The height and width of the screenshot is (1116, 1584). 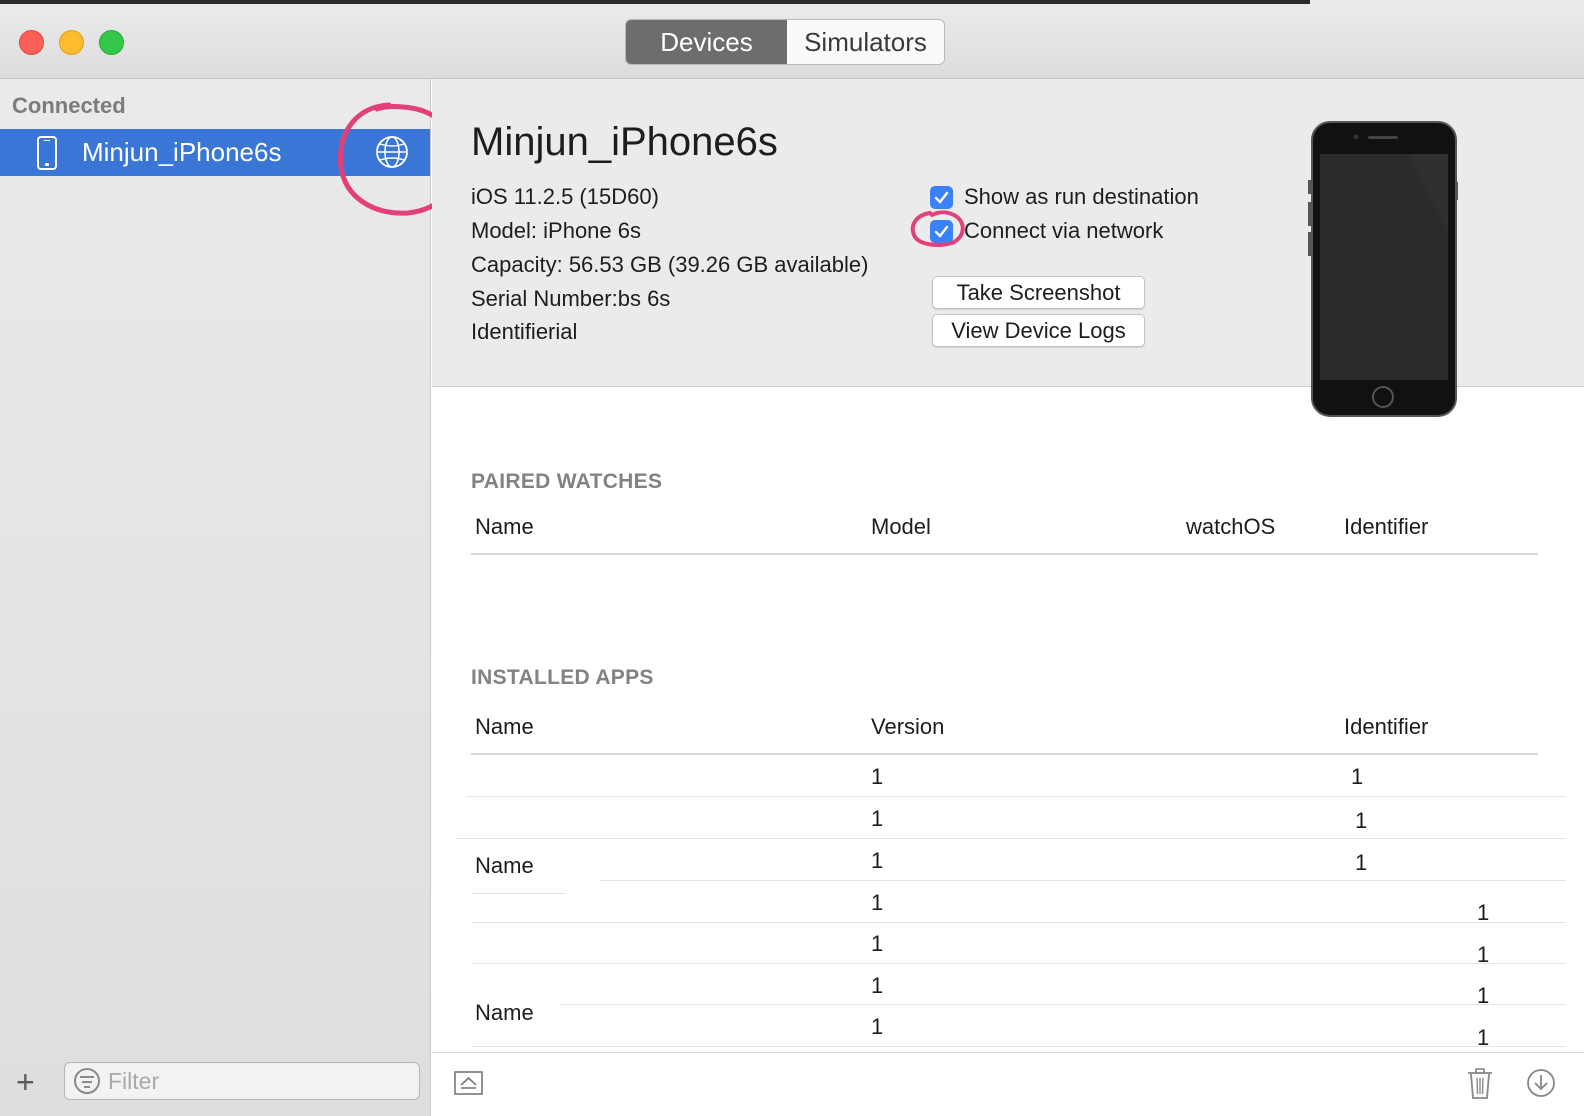 I want to click on top-strip, so click(x=655, y=2).